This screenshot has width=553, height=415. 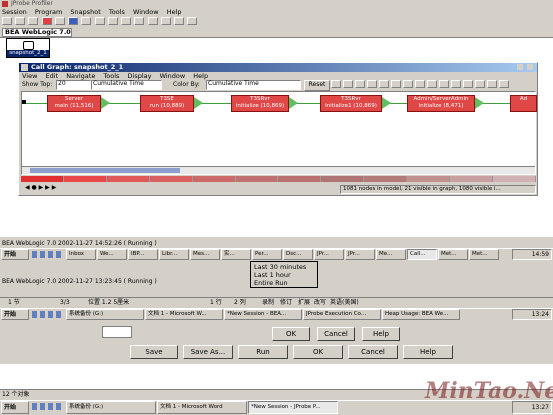 I want to click on save-icon, so click(x=33, y=21).